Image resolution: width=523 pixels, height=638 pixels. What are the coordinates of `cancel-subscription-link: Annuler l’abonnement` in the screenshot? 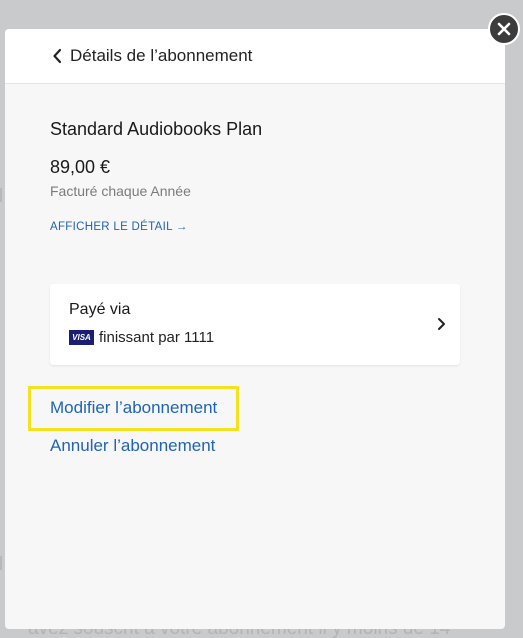 It's located at (132, 446).